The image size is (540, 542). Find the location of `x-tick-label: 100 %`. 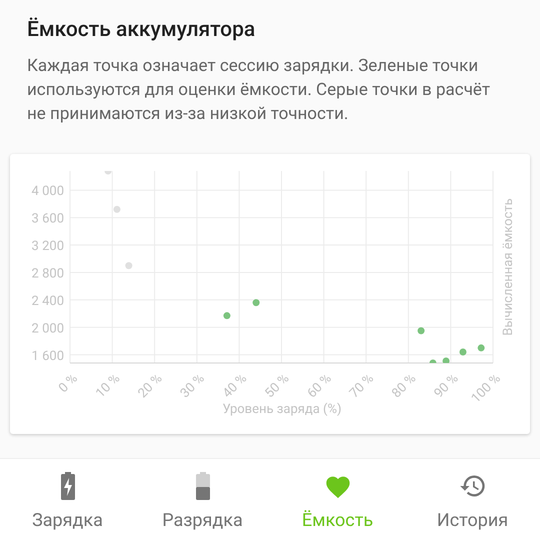

x-tick-label: 100 % is located at coordinates (486, 388).